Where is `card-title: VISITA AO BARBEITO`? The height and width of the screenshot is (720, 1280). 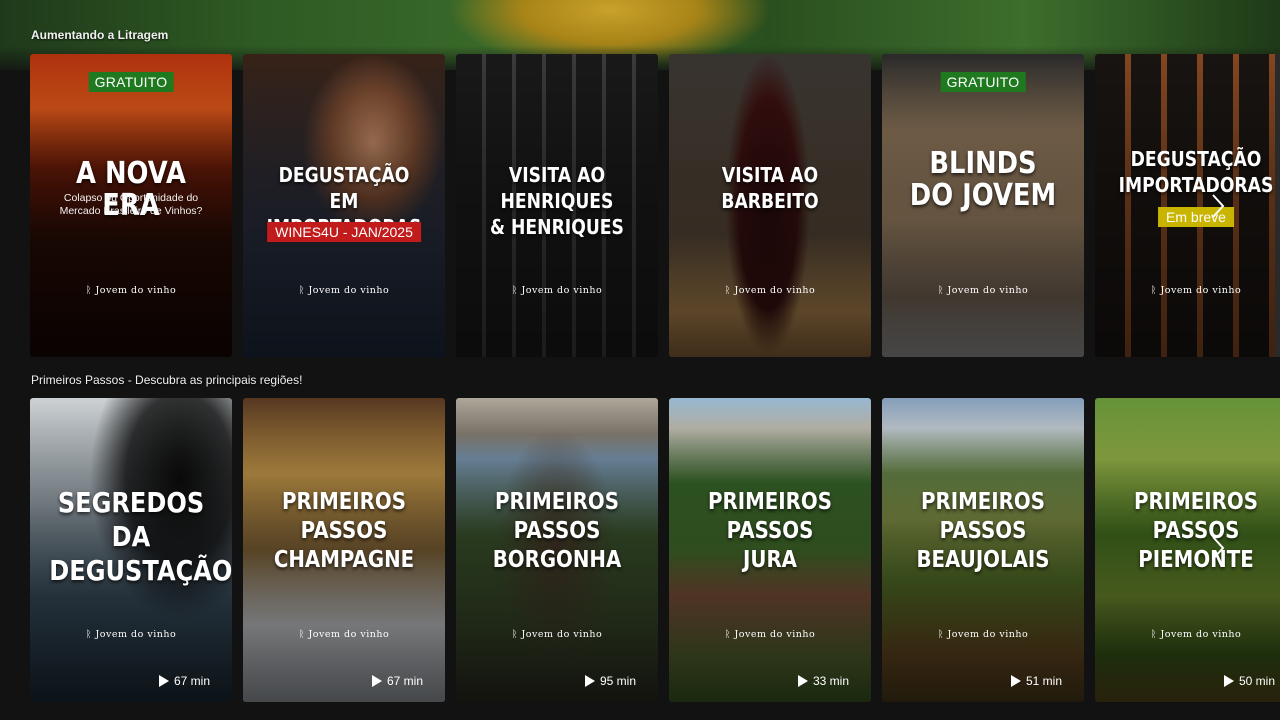 card-title: VISITA AO BARBEITO is located at coordinates (770, 188).